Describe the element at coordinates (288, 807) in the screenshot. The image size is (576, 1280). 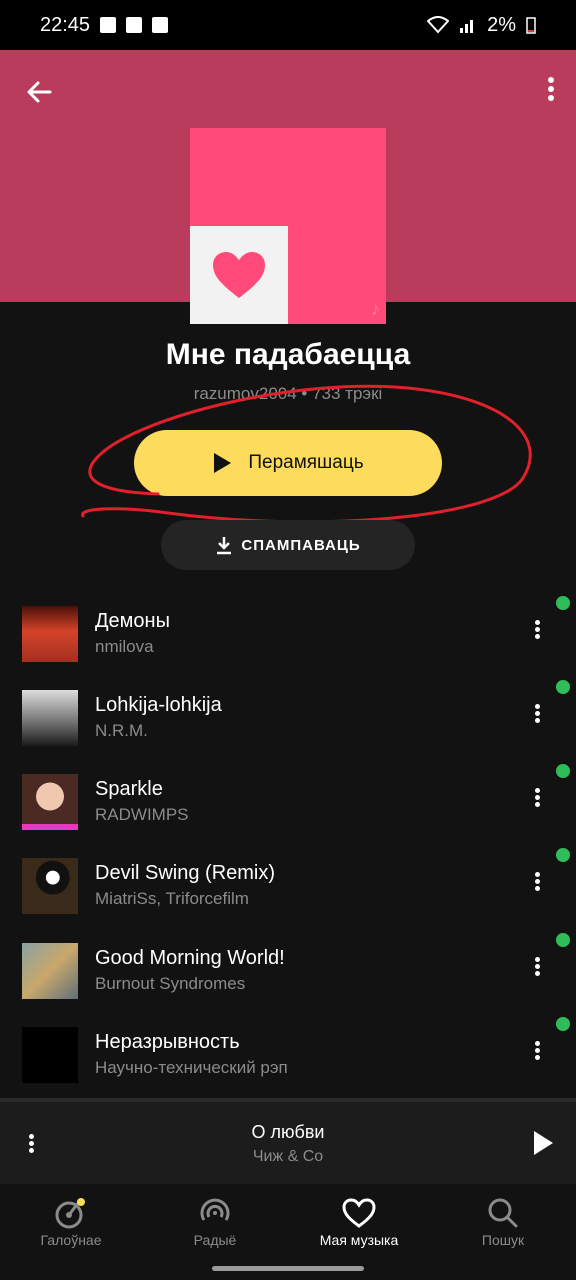
I see `track-row: Sparkle RADWIMPS` at that location.